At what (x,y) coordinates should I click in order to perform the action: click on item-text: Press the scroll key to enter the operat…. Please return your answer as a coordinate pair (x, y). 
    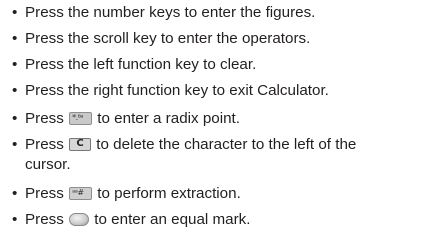
    Looking at the image, I should click on (168, 38).